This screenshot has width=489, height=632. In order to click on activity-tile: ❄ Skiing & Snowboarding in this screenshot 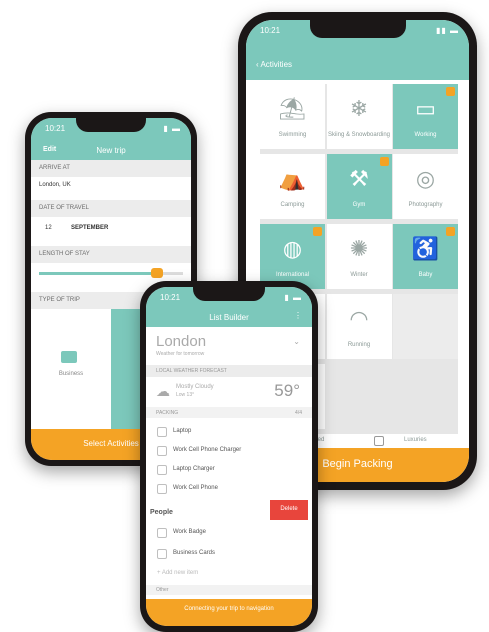, I will do `click(359, 116)`.